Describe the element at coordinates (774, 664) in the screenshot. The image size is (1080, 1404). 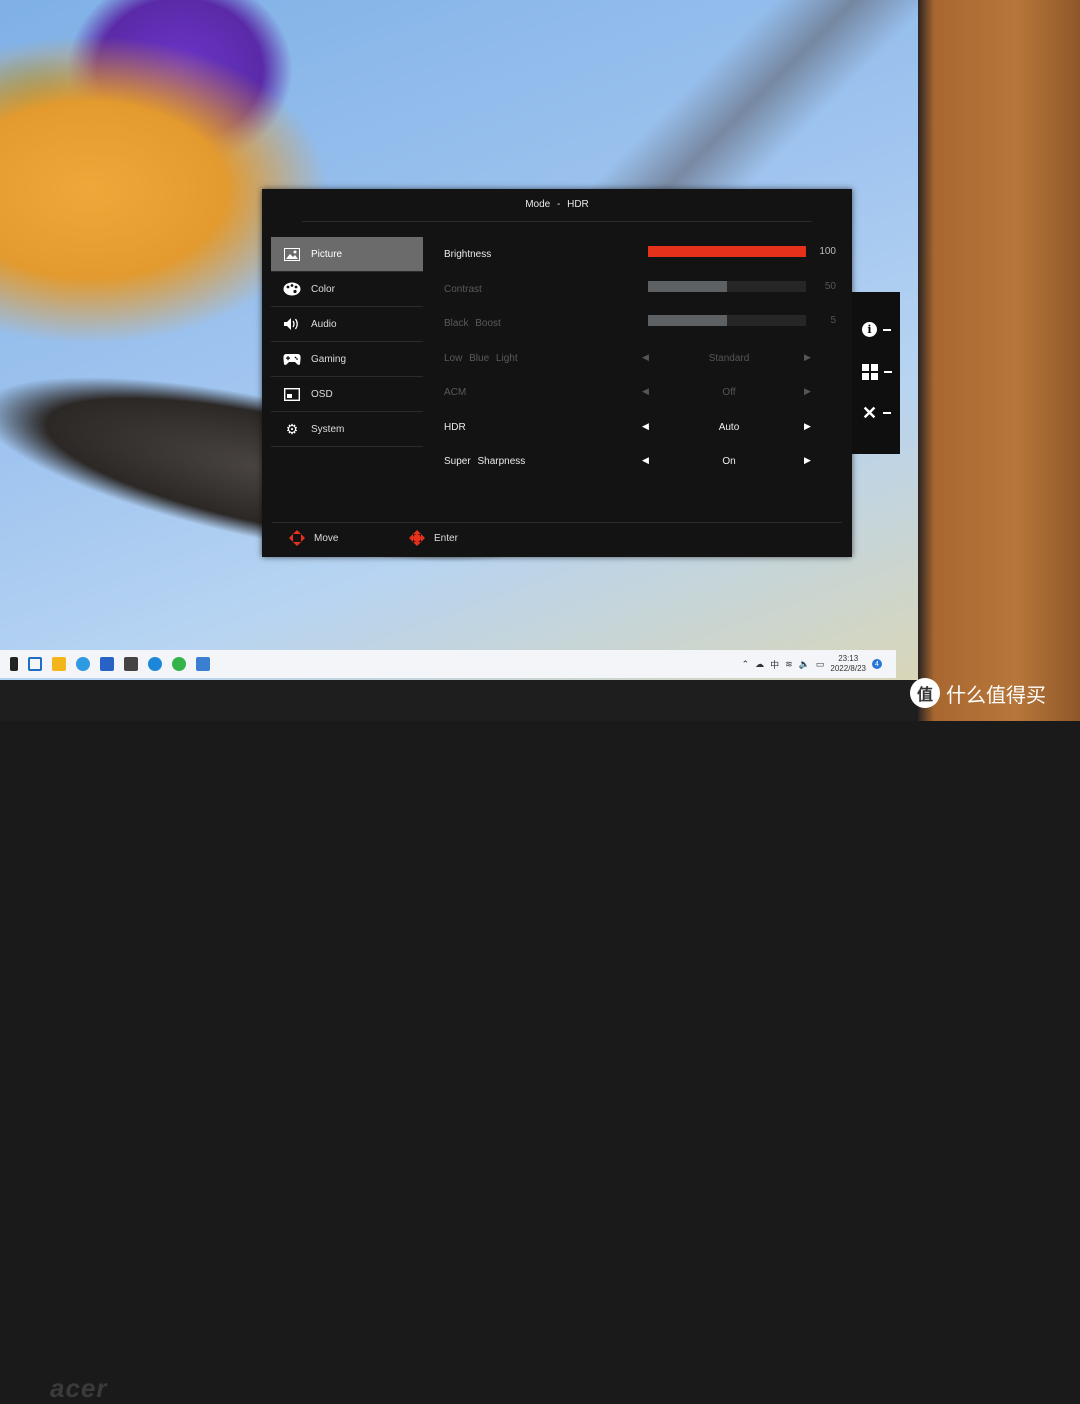
I see `ime-indicator: 中` at that location.